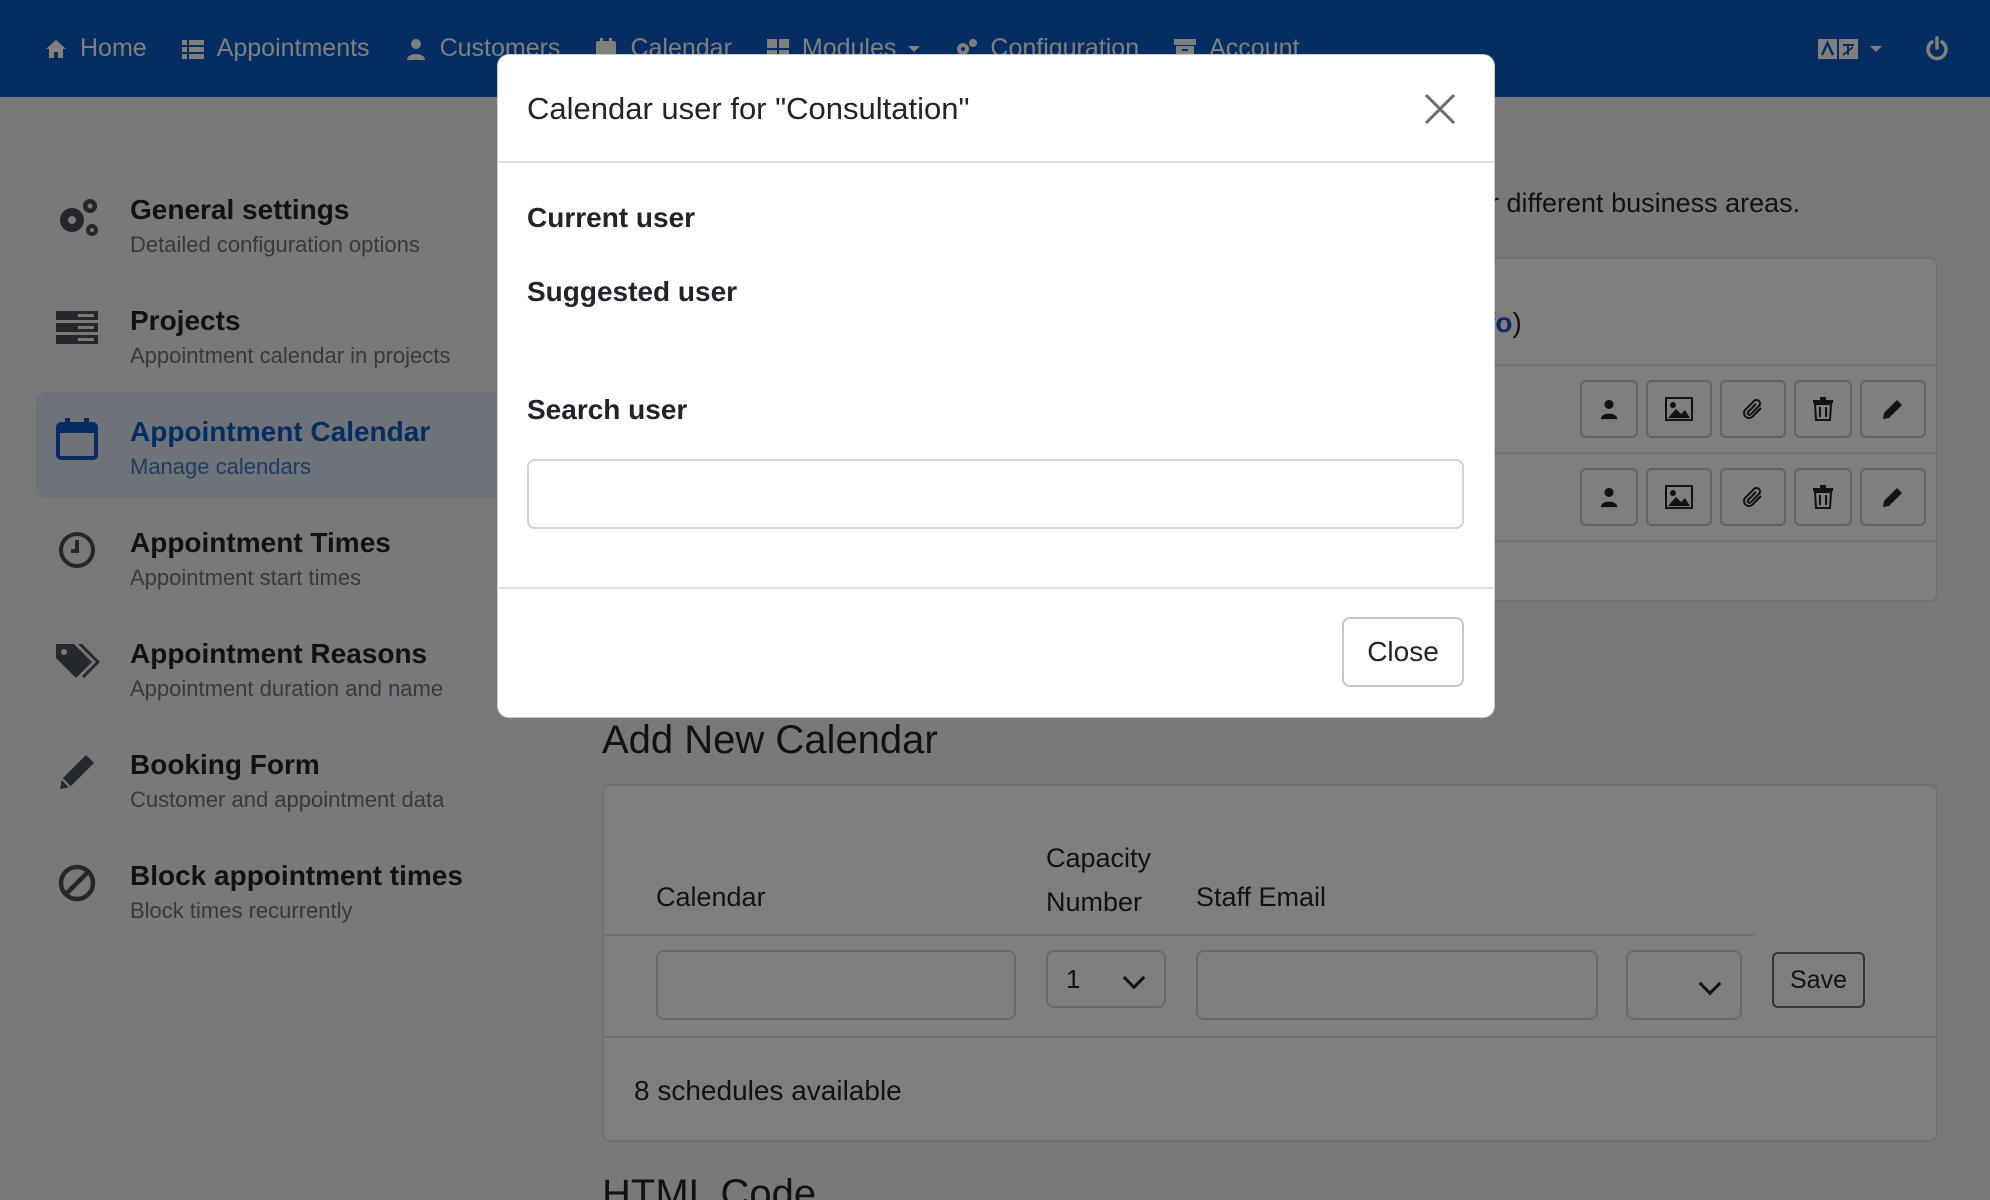 This screenshot has width=1990, height=1200. What do you see at coordinates (748, 108) in the screenshot?
I see `modal-title: Calendar user for "Consultation"` at bounding box center [748, 108].